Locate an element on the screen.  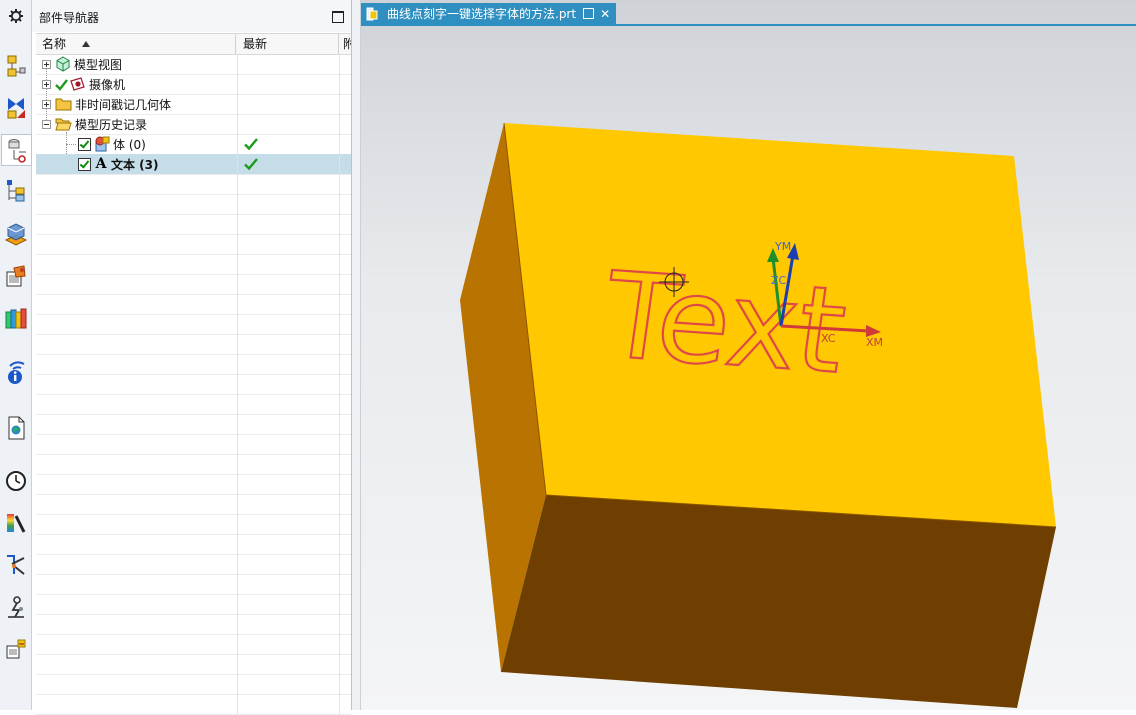
checkmark-icon is located at coordinates (61, 84).